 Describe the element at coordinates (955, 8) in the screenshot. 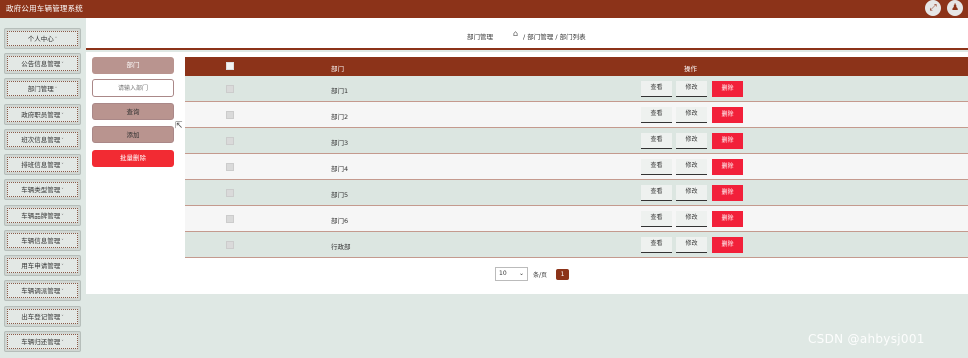

I see `user-icon: ♟` at that location.